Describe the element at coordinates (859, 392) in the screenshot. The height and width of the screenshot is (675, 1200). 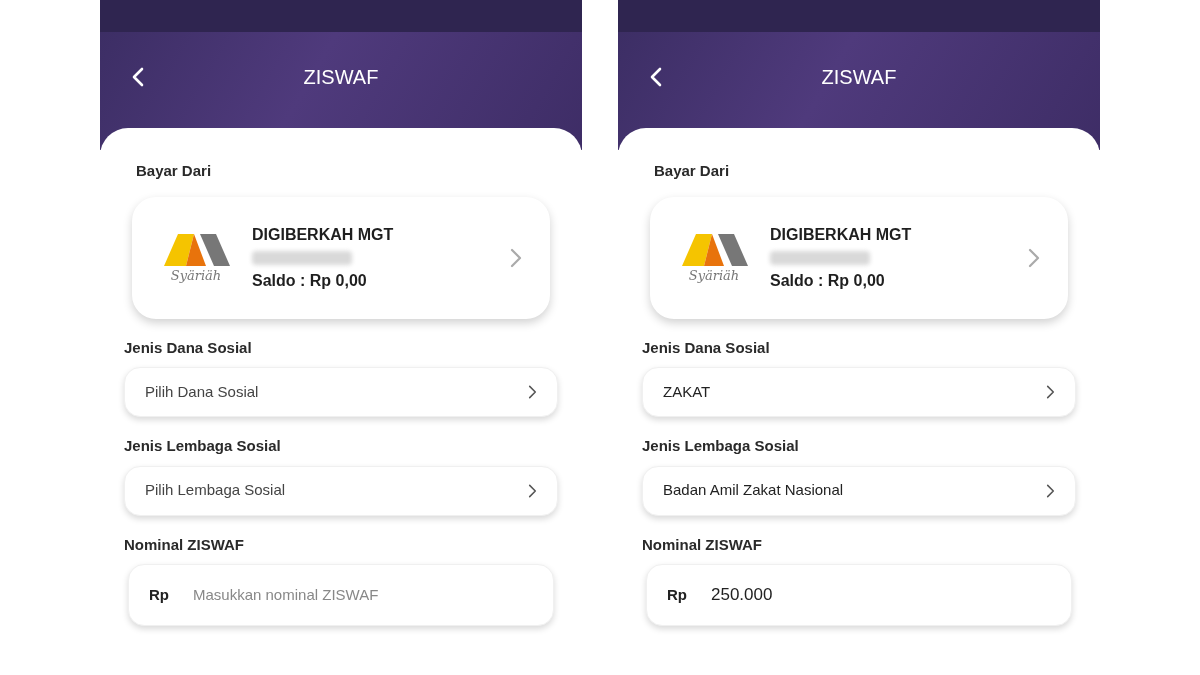
I see `select-field: ZAKAT` at that location.